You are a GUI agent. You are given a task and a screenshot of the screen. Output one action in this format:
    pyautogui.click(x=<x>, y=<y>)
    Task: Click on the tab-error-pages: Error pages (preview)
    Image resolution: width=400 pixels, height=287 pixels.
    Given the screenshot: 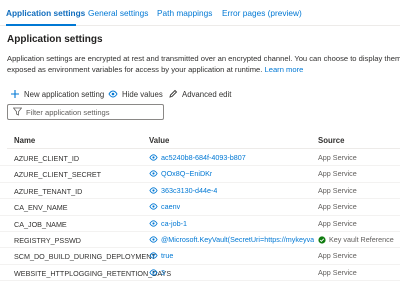 What is the action you would take?
    pyautogui.click(x=262, y=13)
    